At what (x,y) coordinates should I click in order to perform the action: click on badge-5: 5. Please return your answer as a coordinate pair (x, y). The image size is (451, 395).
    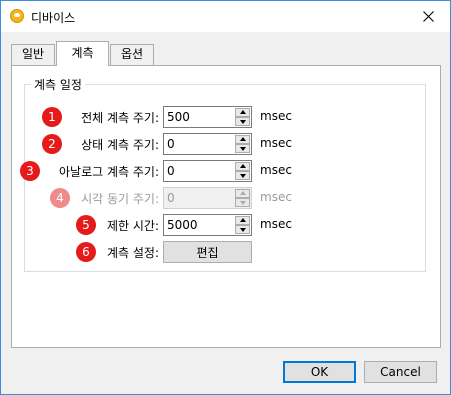
    Looking at the image, I should click on (86, 225).